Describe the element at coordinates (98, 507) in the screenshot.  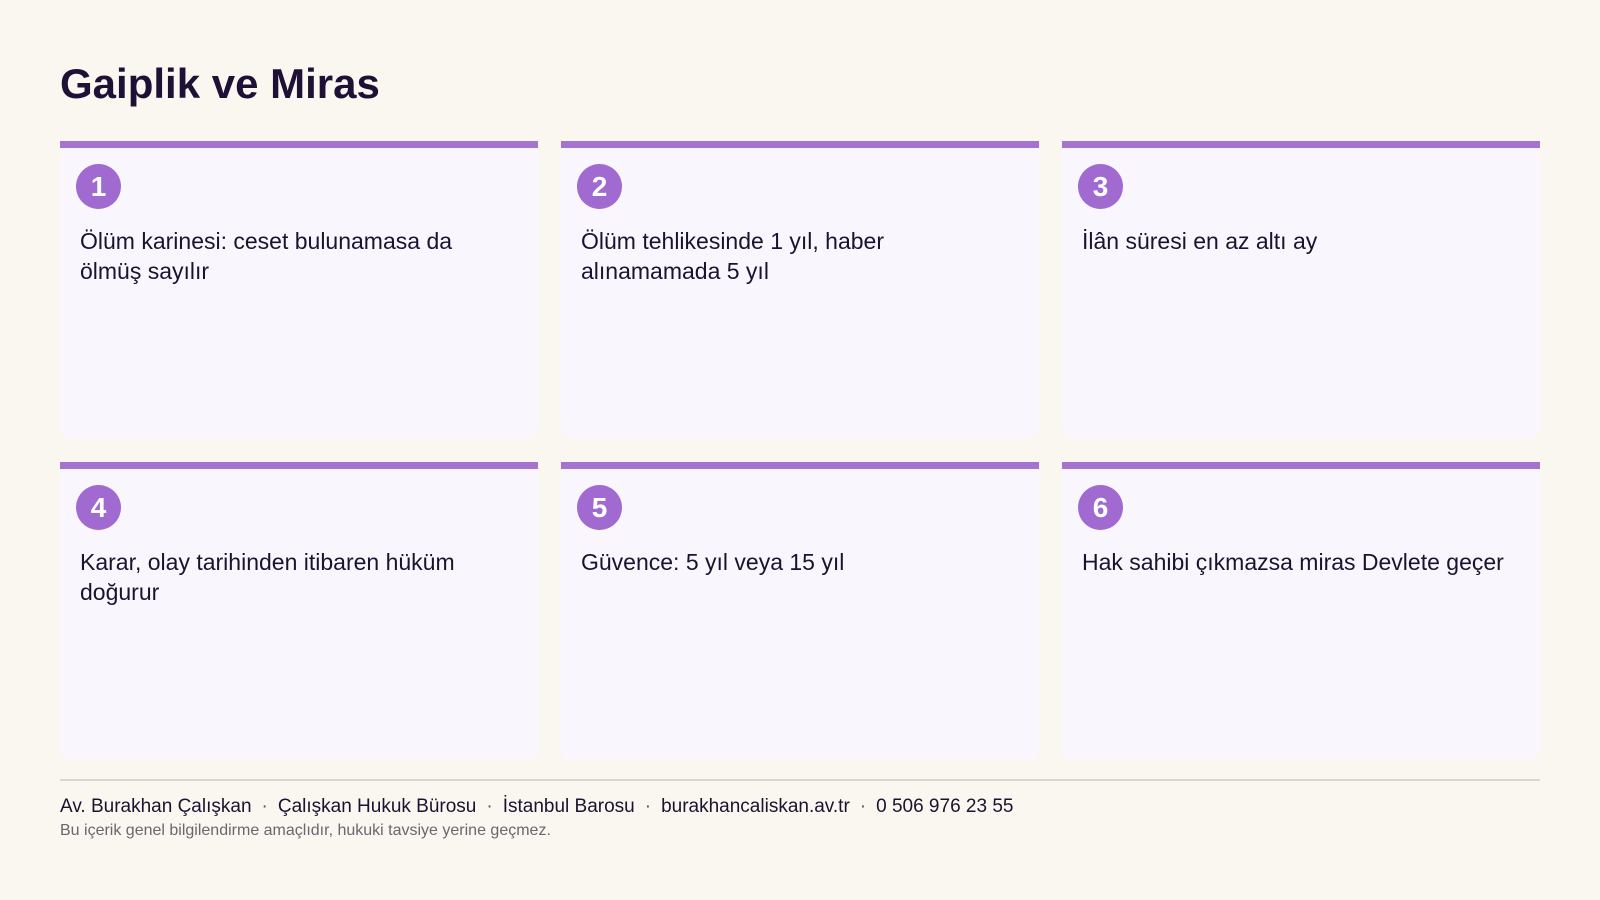
I see `card-number-badge: 4` at that location.